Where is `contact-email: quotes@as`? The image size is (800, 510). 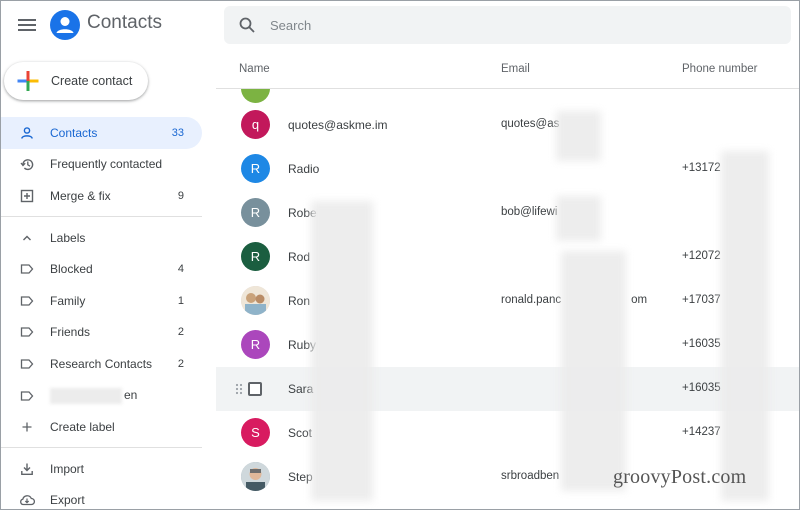 contact-email: quotes@as is located at coordinates (530, 124).